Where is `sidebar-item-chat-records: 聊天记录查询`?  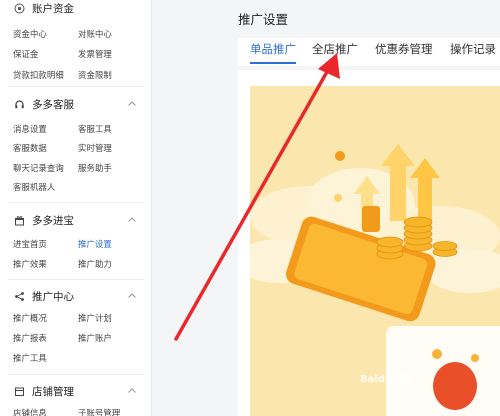 sidebar-item-chat-records: 聊天记录查询 is located at coordinates (38, 168).